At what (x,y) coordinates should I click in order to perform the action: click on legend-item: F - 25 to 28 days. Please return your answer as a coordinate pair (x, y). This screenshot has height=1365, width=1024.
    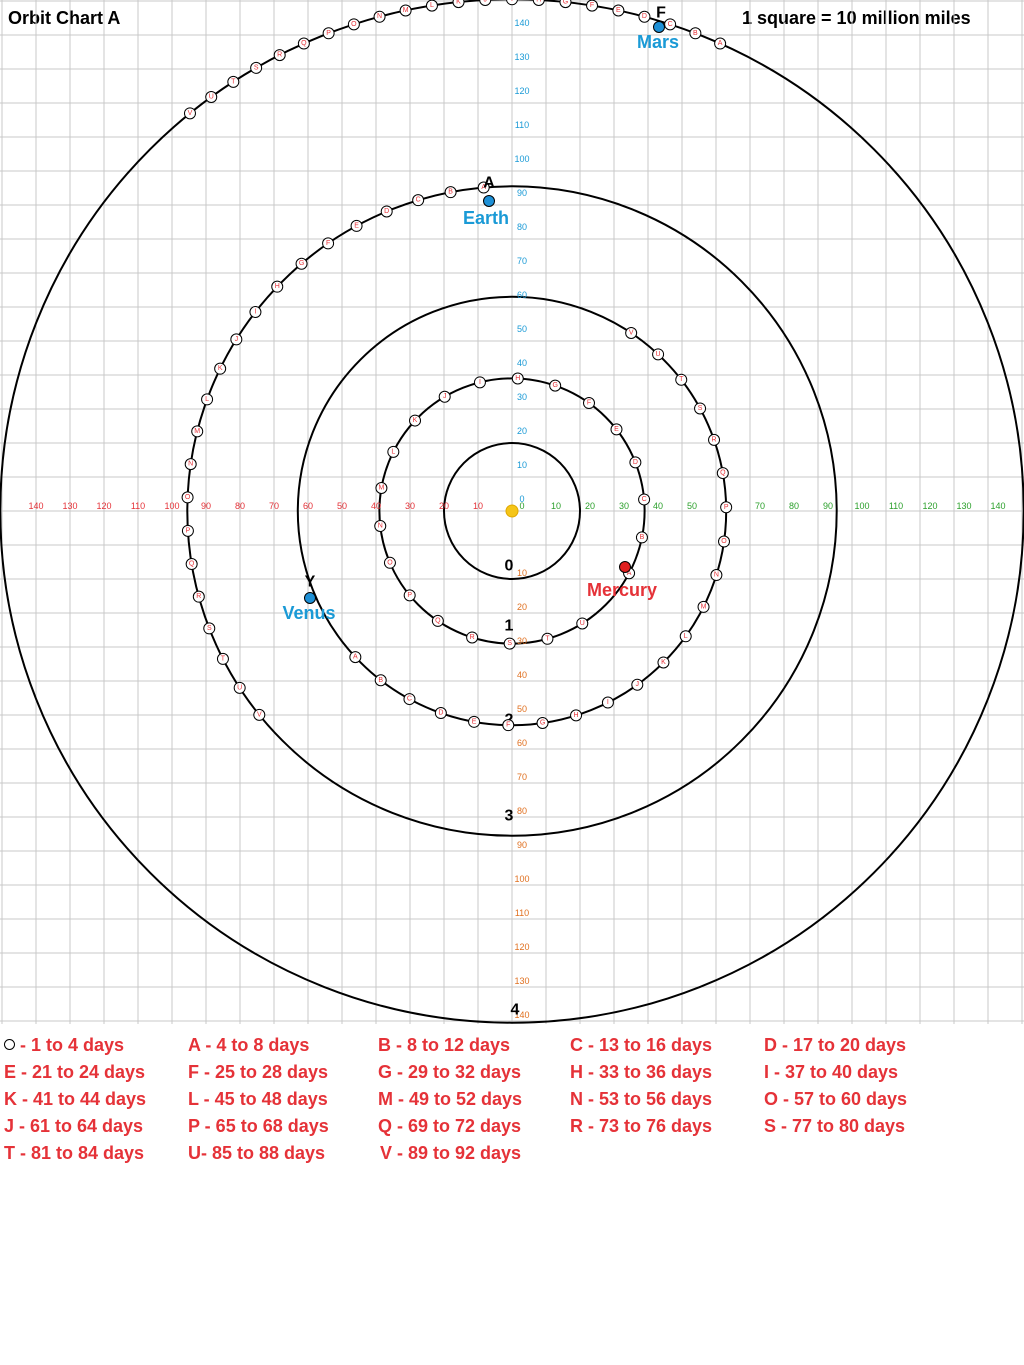
    Looking at the image, I should click on (258, 1072).